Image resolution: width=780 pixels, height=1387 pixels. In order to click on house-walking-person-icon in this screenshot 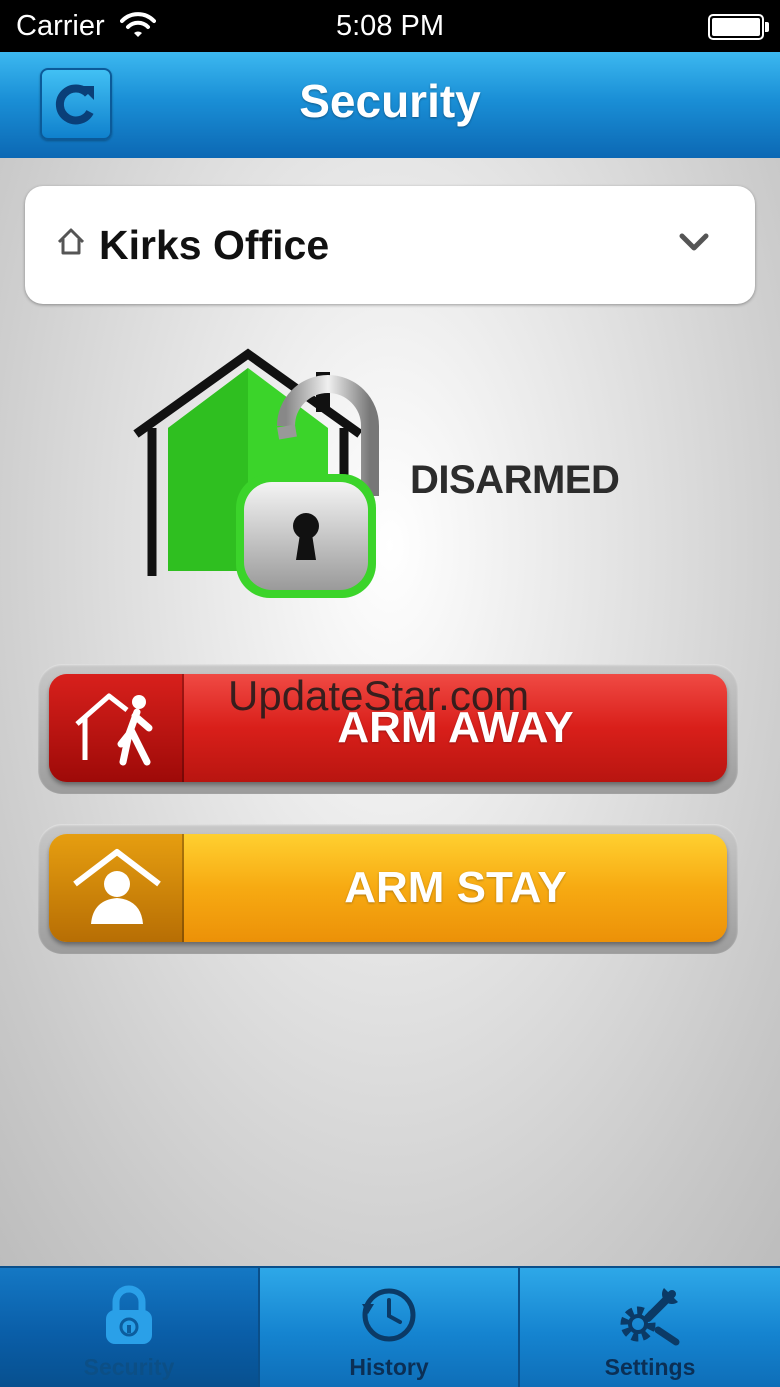, I will do `click(114, 729)`.